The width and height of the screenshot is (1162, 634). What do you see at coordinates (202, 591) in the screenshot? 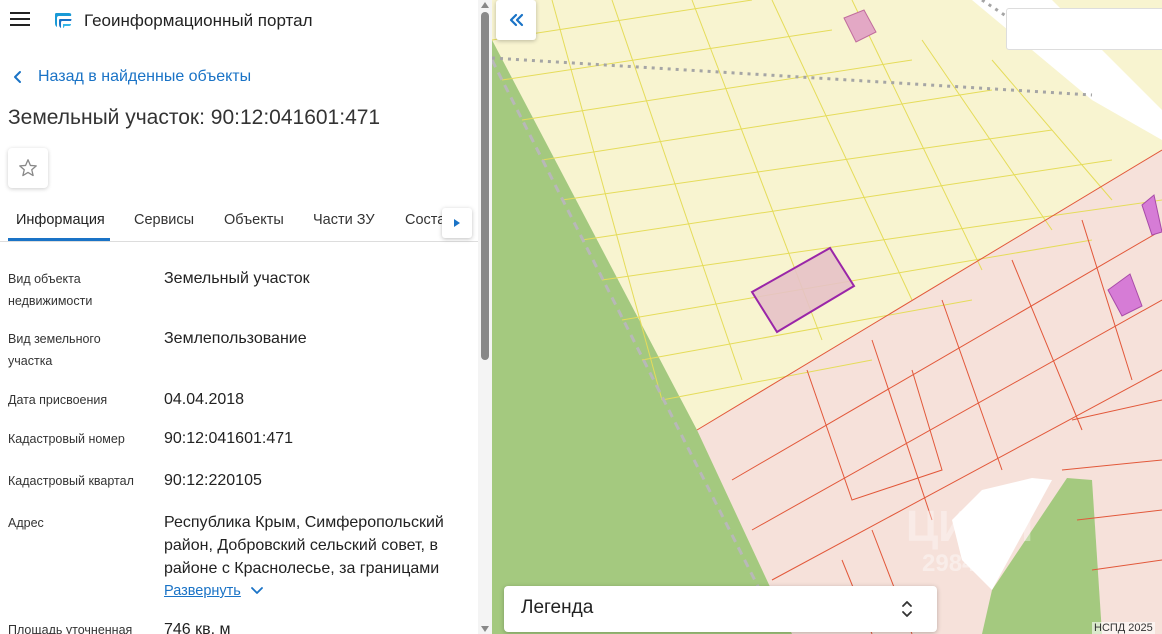
I see `expand-label: Развернуть` at bounding box center [202, 591].